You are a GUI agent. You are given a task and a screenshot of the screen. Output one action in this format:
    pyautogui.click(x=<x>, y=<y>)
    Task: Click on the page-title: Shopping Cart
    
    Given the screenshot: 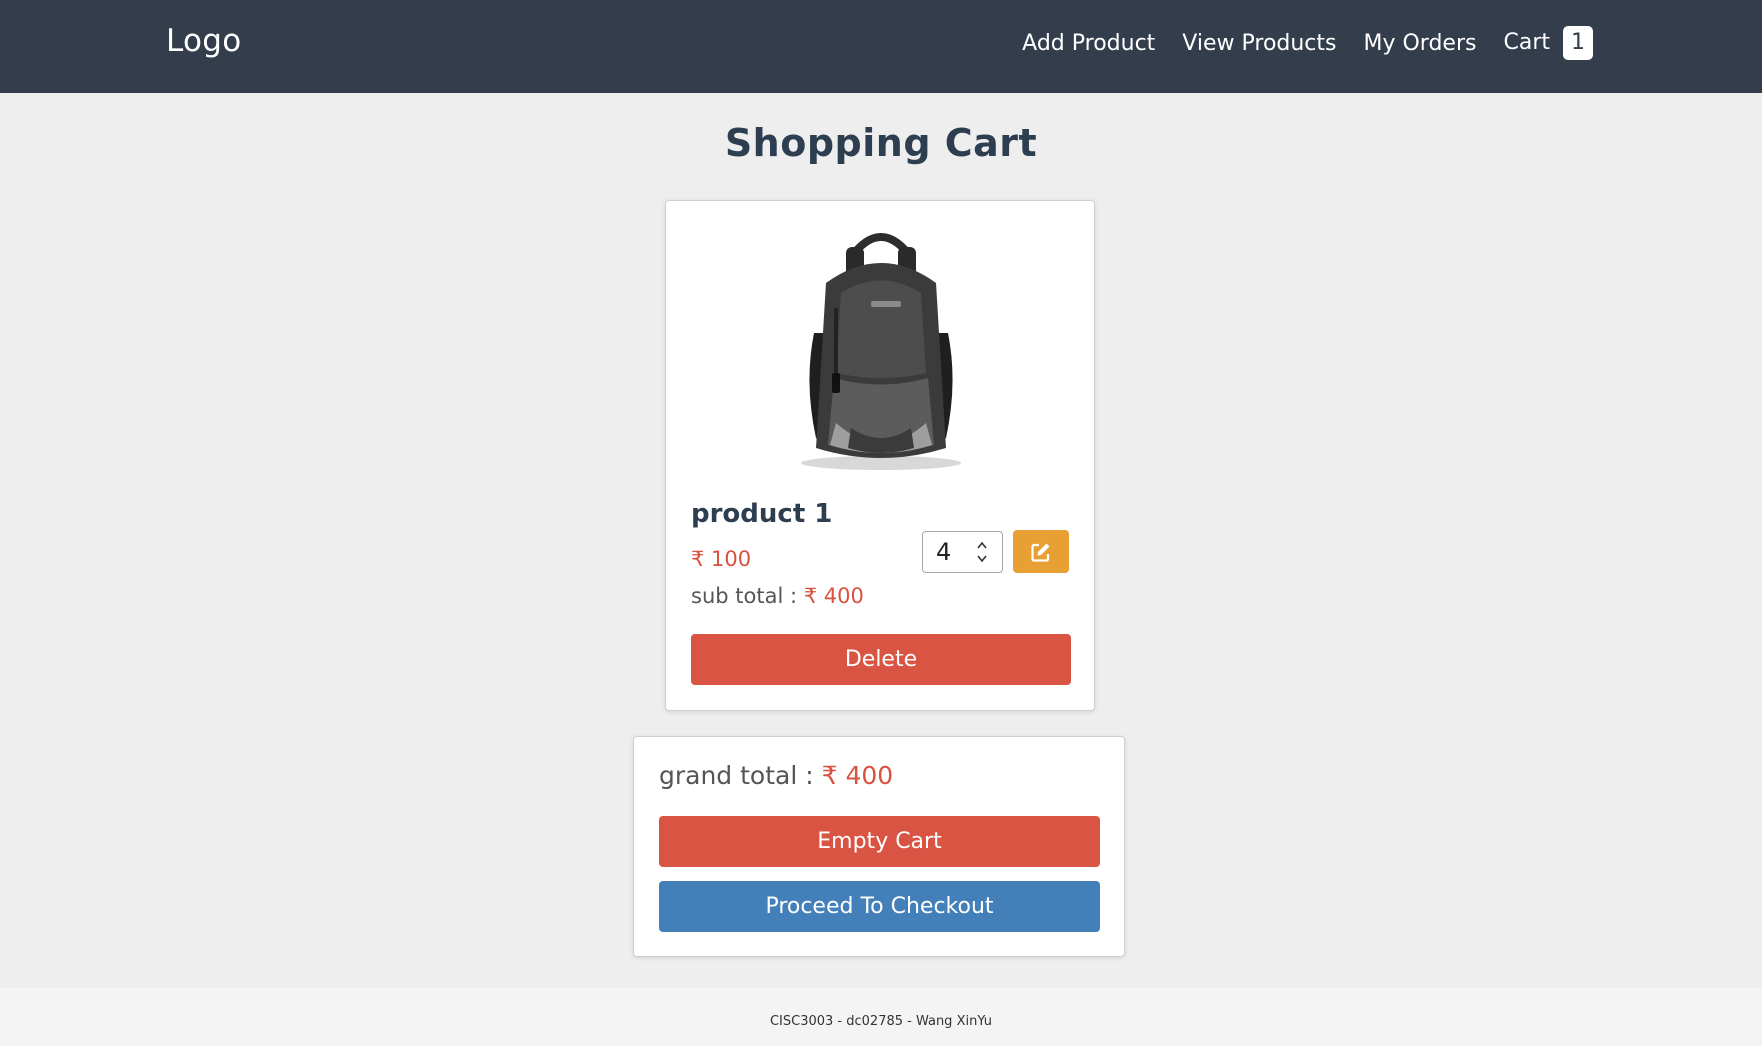 What is the action you would take?
    pyautogui.click(x=881, y=143)
    